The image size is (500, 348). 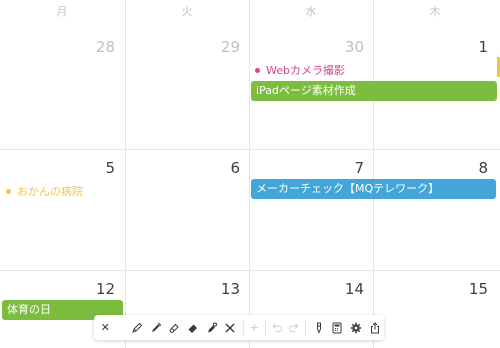 I want to click on marker-tool-button, so click(x=155, y=327).